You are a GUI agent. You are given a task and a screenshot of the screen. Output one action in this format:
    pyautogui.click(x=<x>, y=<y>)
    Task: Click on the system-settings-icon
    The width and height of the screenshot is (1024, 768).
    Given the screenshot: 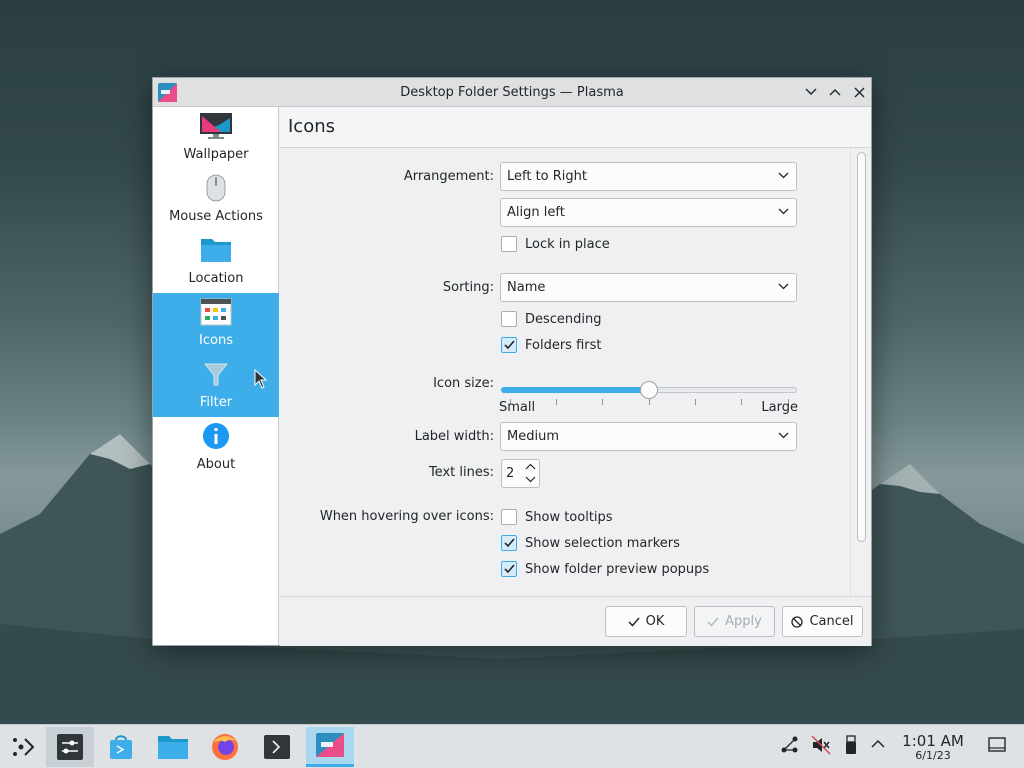 What is the action you would take?
    pyautogui.click(x=70, y=747)
    